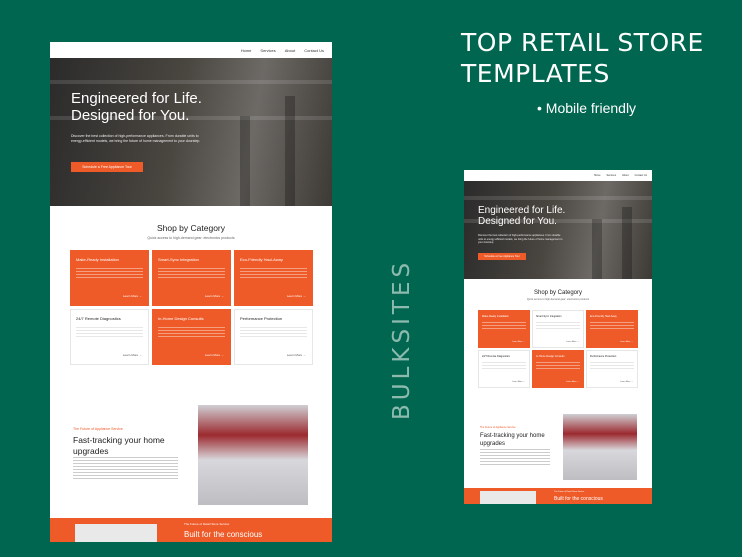  I want to click on promo-bullet: • Mobile friendly, so click(587, 108).